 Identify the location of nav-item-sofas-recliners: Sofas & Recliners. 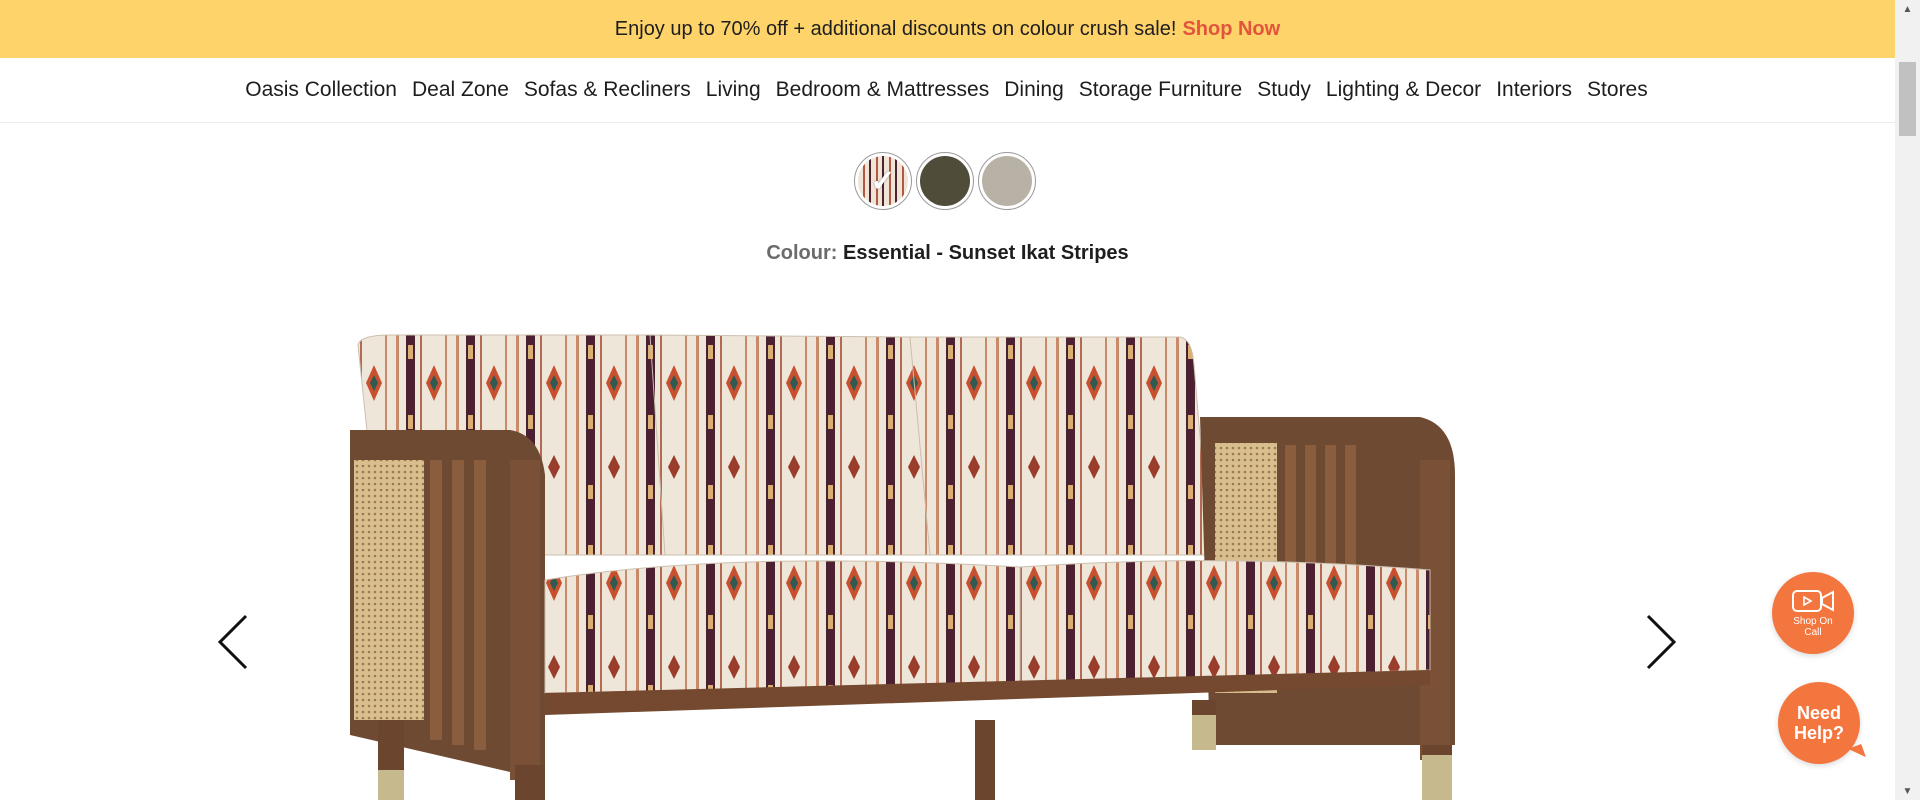
(607, 90).